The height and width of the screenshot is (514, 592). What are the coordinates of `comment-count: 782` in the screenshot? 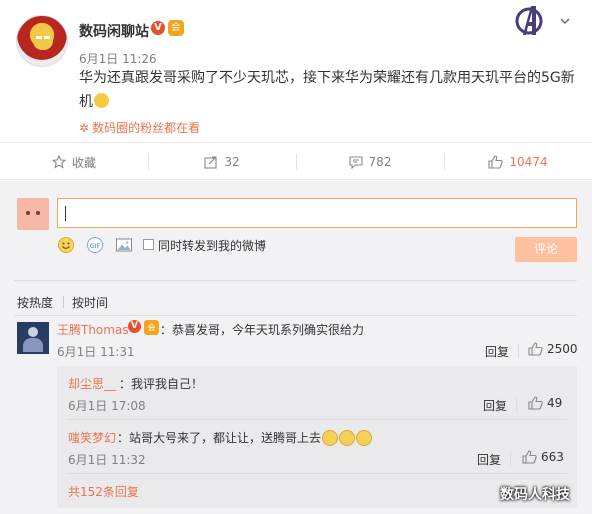 It's located at (380, 162).